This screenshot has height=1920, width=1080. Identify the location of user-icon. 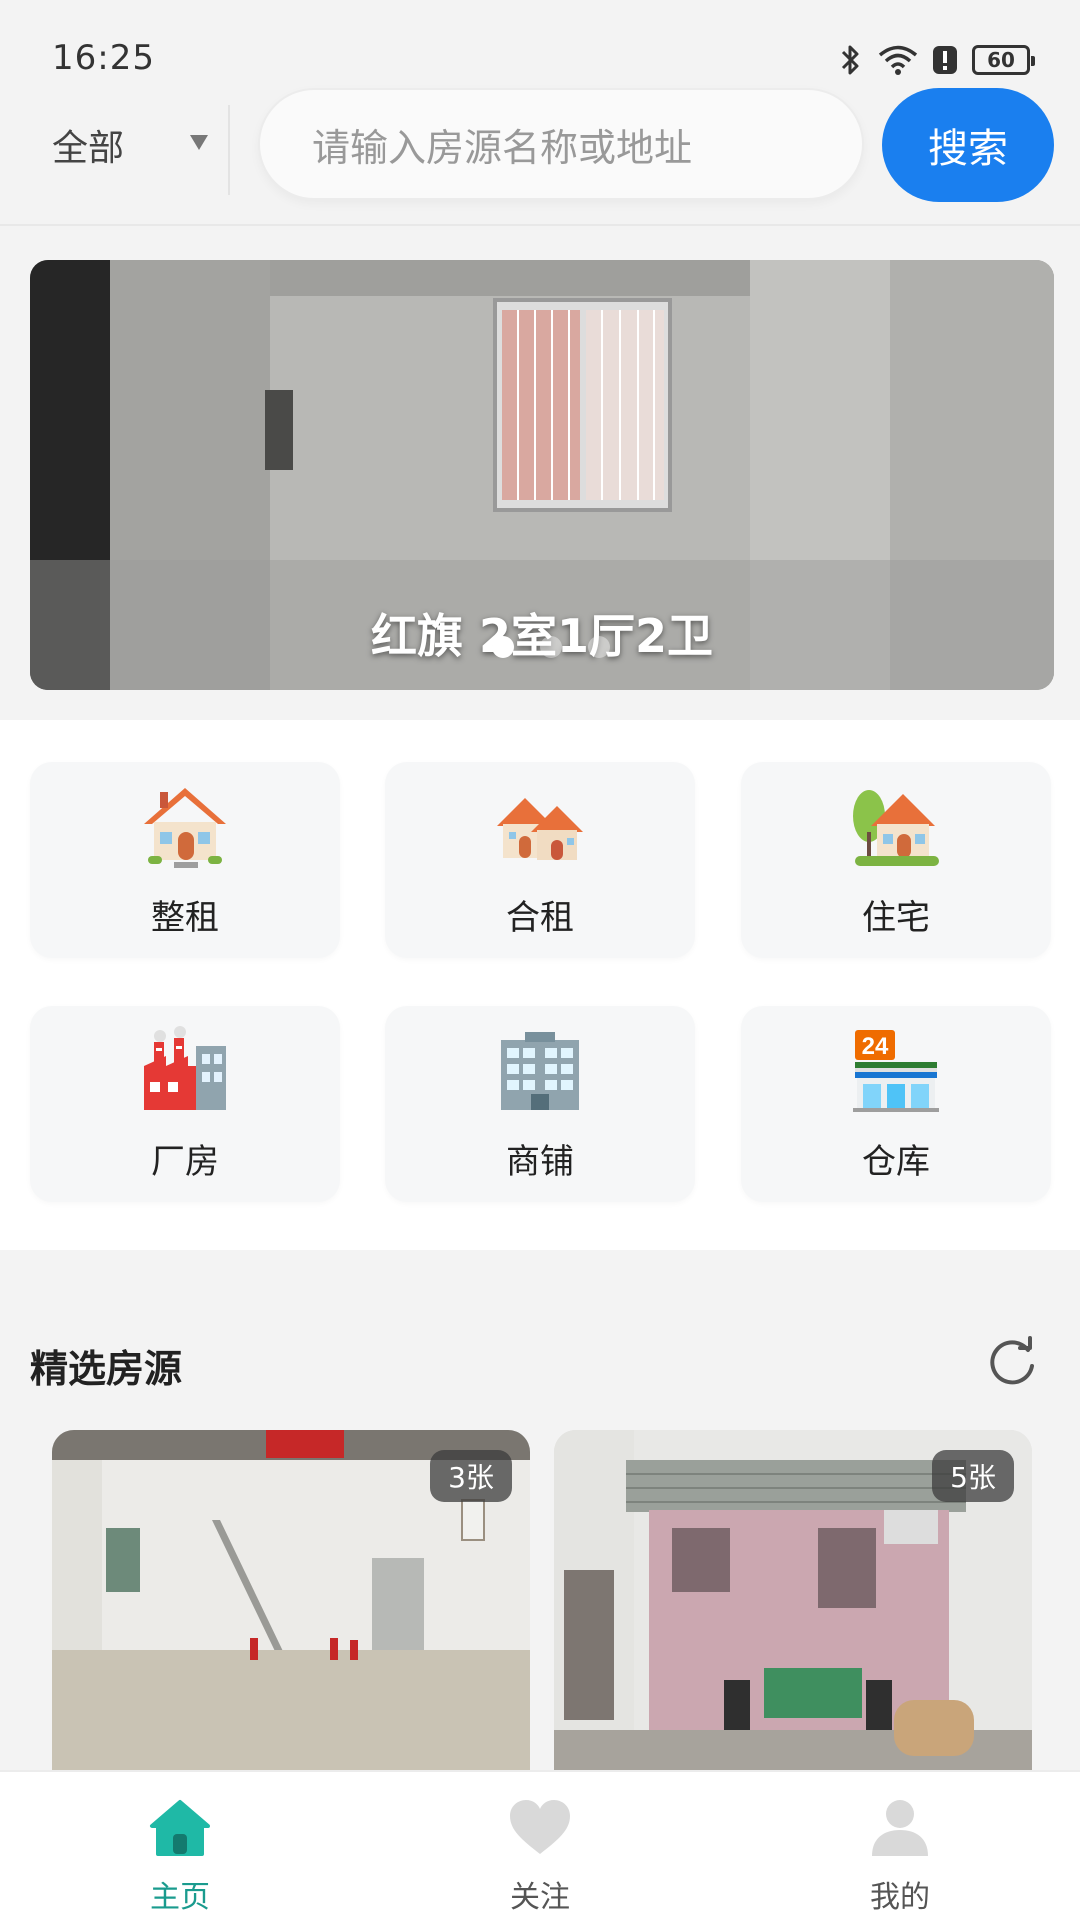
(900, 1828).